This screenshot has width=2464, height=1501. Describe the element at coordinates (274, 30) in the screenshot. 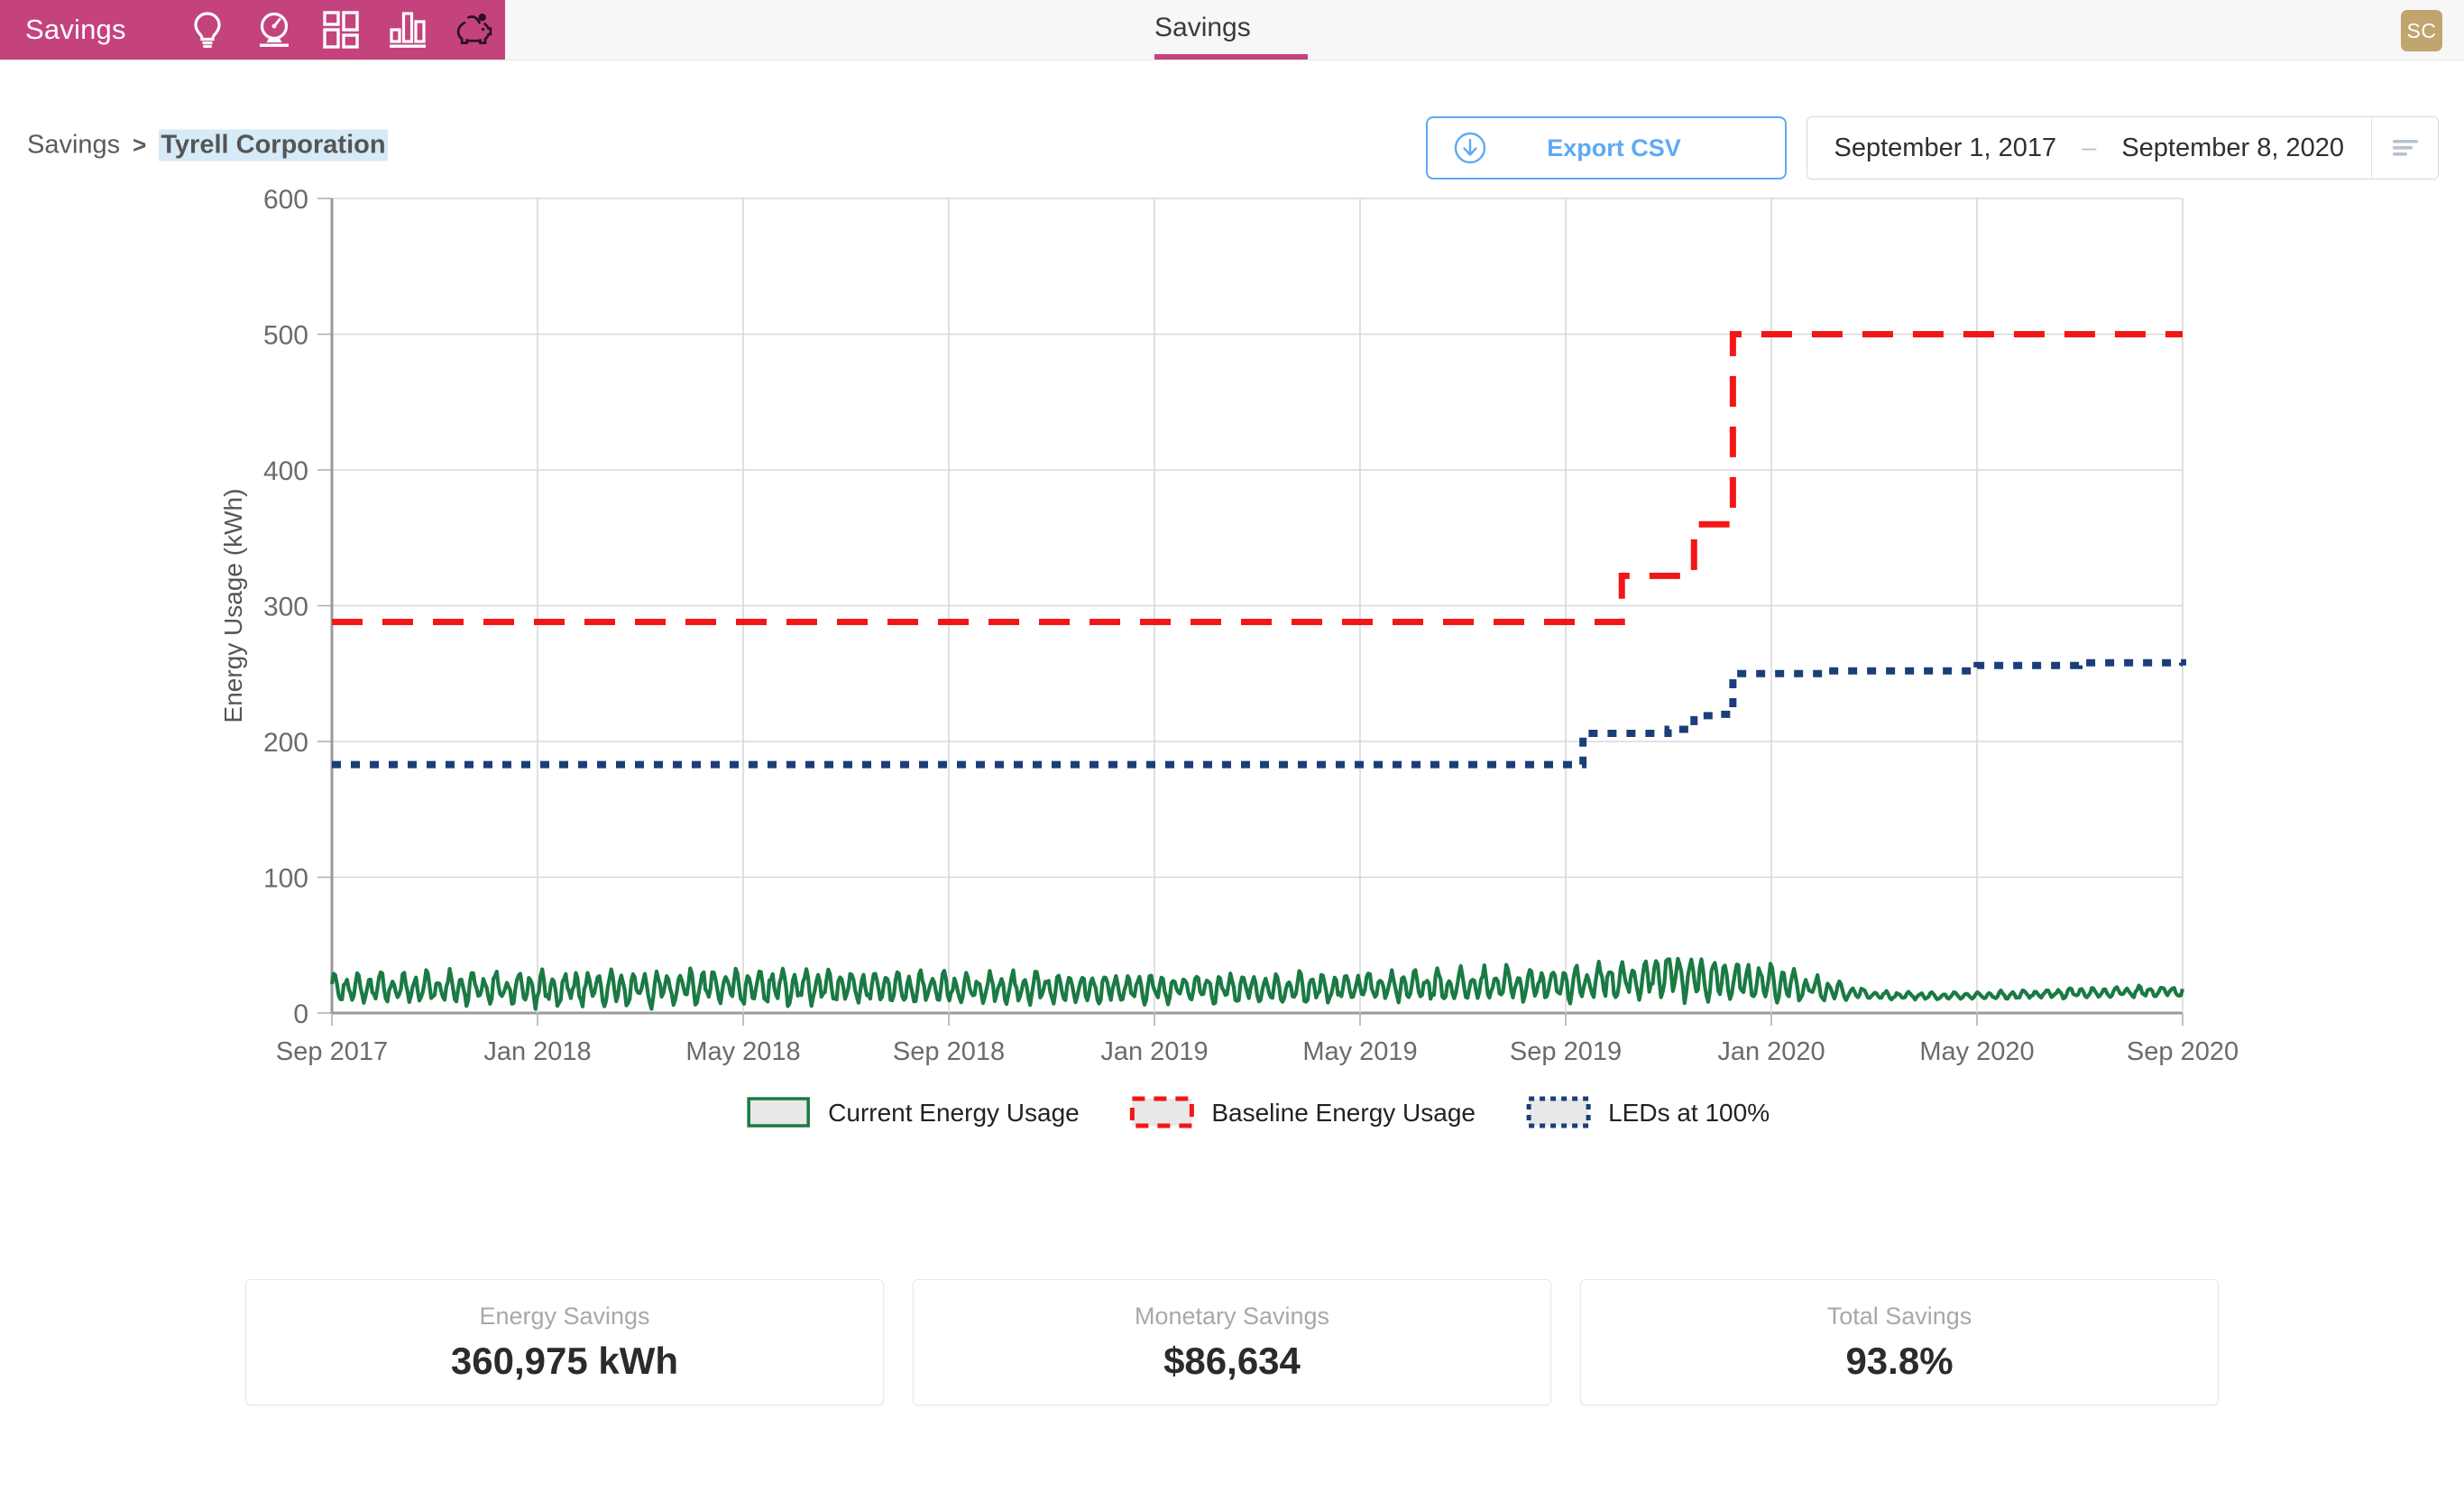

I see `gauge-icon` at that location.